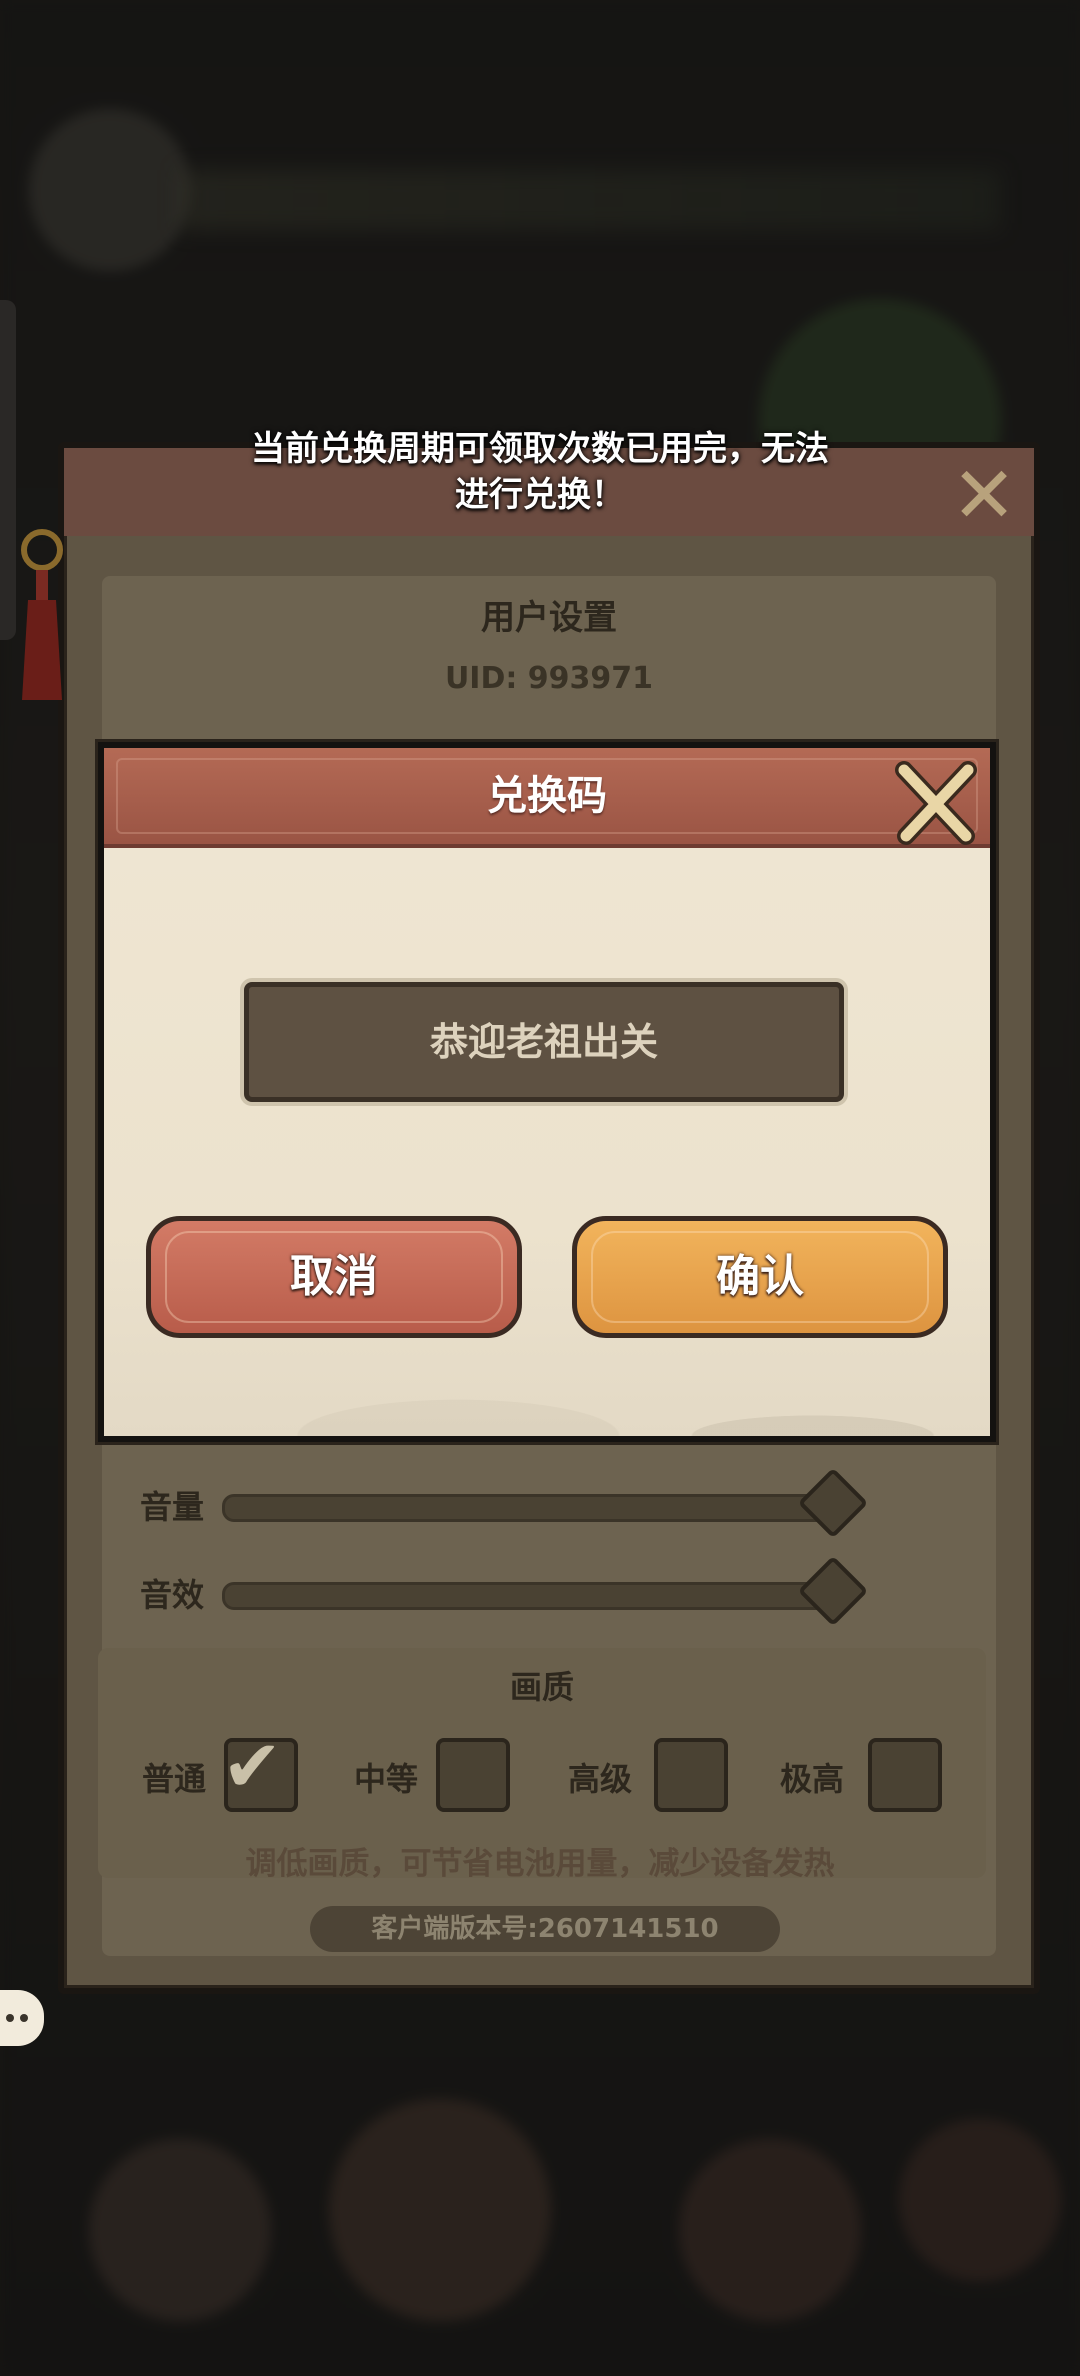 This screenshot has width=1080, height=2376. What do you see at coordinates (525, 1508) in the screenshot?
I see `volume-slider` at bounding box center [525, 1508].